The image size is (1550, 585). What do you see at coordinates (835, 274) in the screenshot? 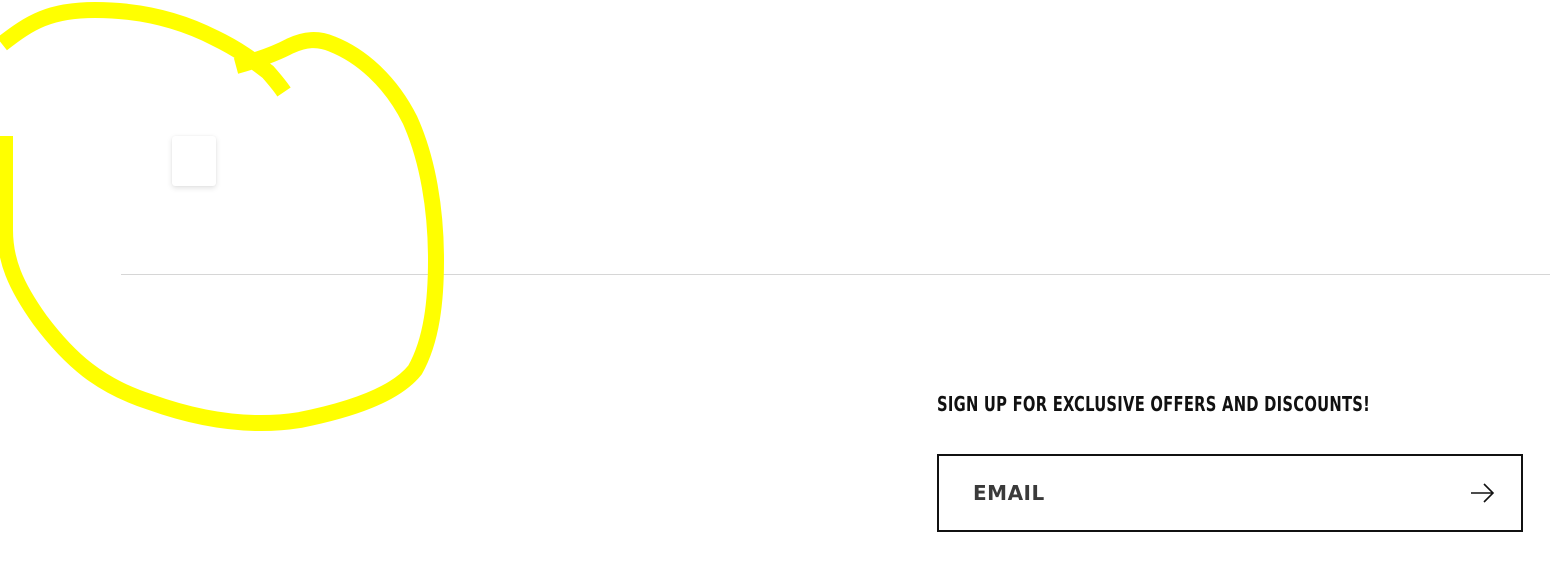
I see `footer-divider` at bounding box center [835, 274].